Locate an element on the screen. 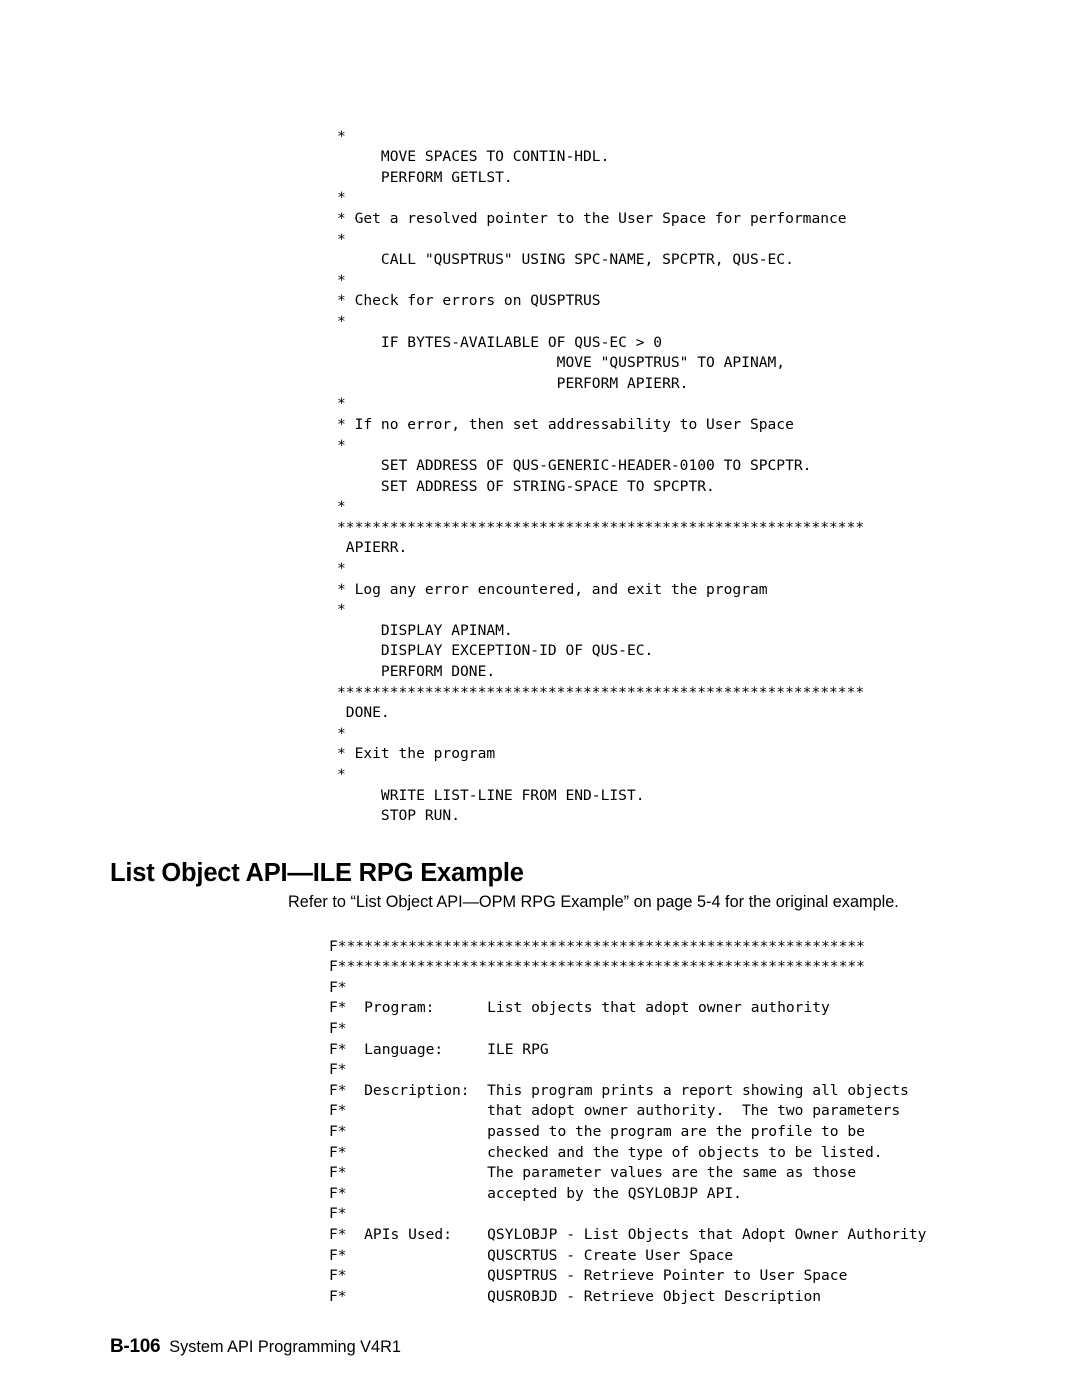  footer-book-title: System API Programming V4R1 is located at coordinates (285, 1347).